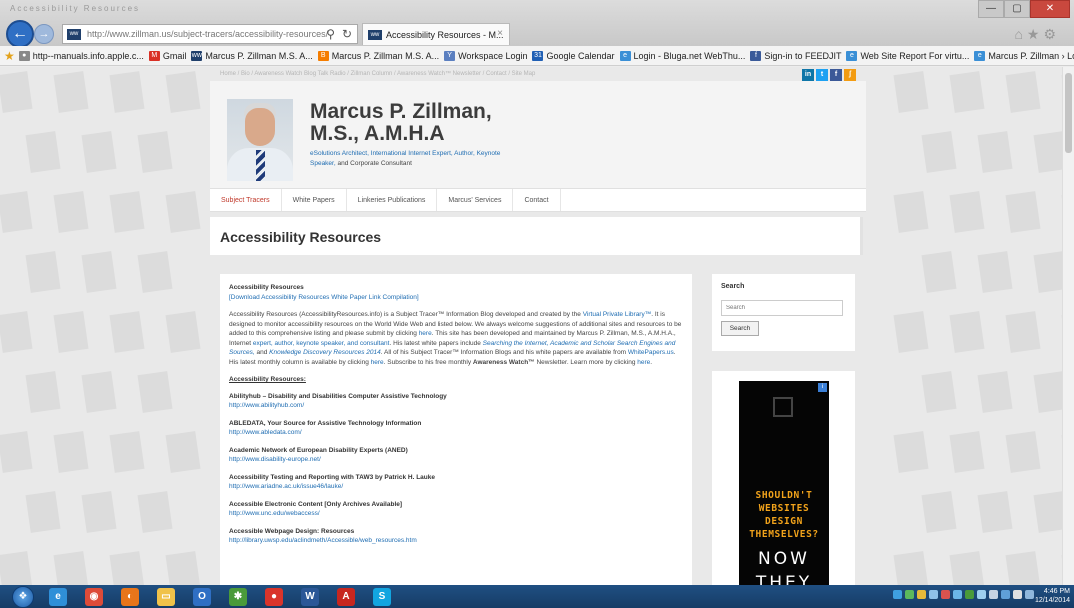 The image size is (1074, 608). Describe the element at coordinates (829, 75) in the screenshot. I see `social-links: in t f ʃ` at that location.